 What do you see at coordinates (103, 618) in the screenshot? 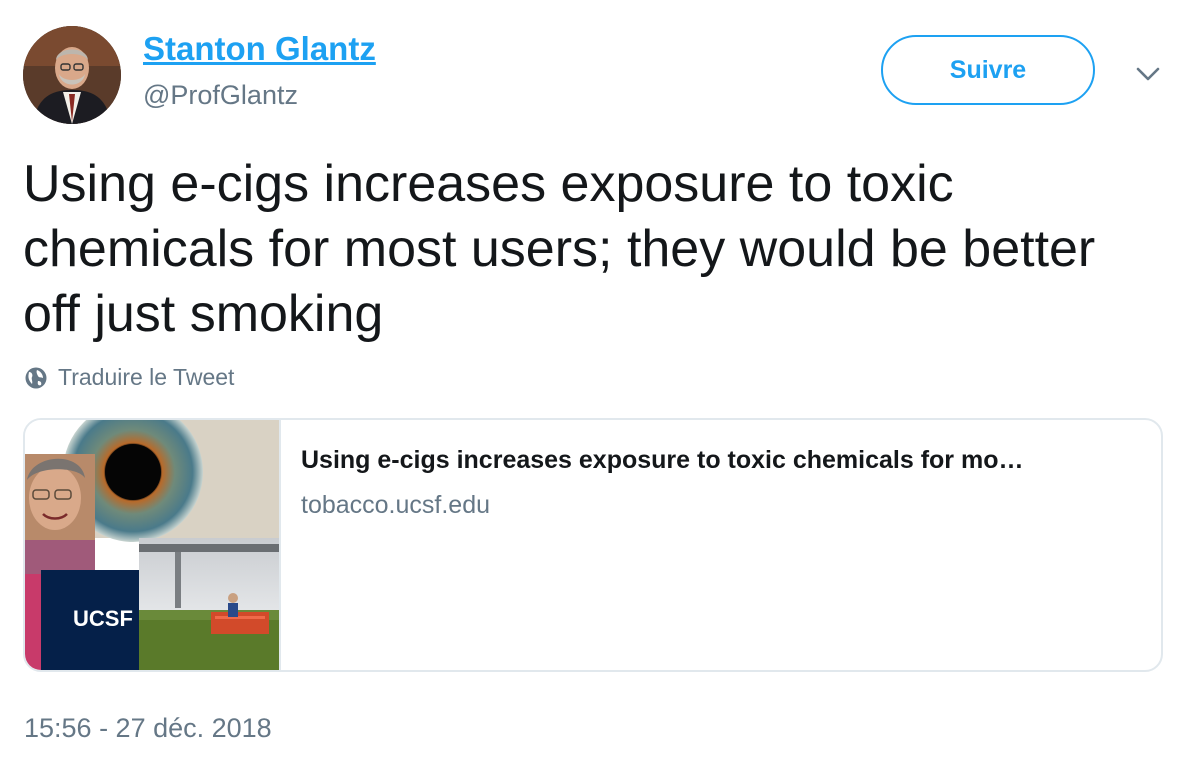
I see `ucsf-logo: UCSF` at bounding box center [103, 618].